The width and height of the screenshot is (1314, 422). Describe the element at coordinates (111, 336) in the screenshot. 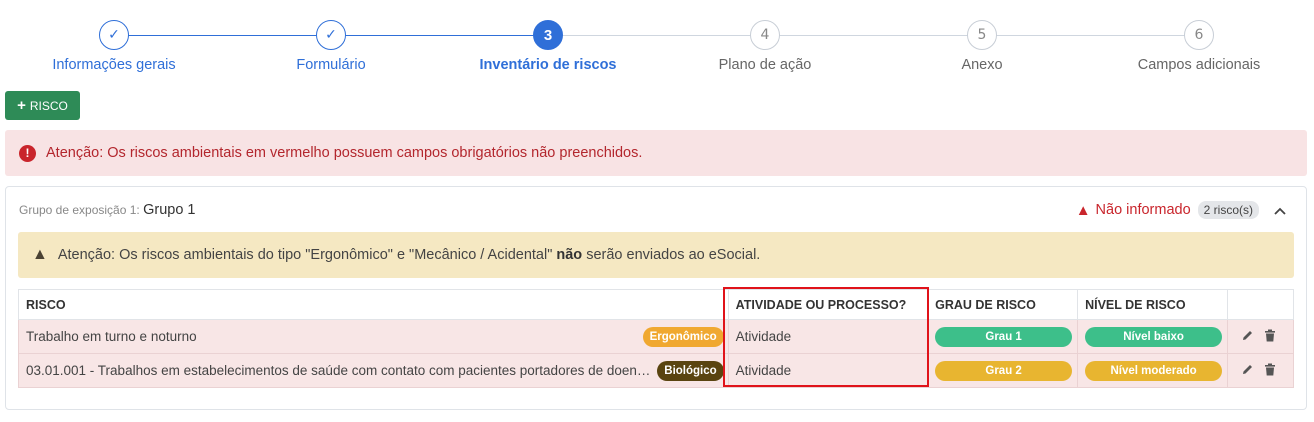

I see `risk-name: Trabalho em turno e noturno` at that location.